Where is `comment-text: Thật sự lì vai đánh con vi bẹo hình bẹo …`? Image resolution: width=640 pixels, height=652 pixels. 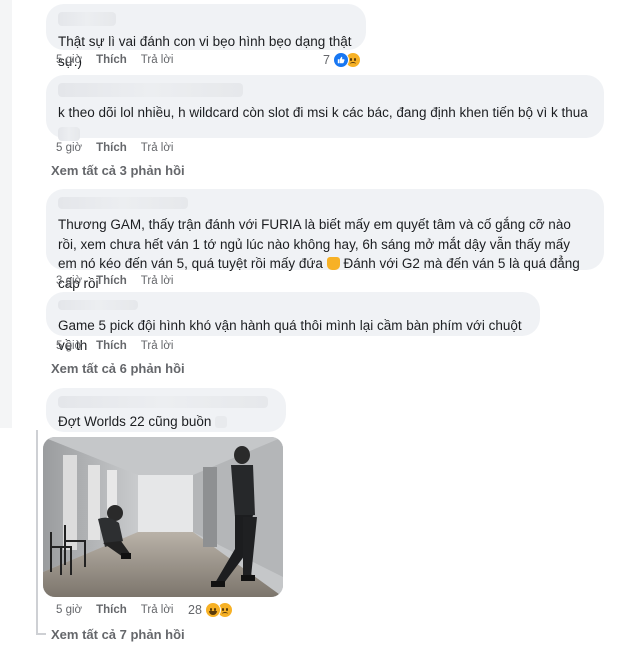 comment-text: Thật sự lì vai đánh con vi bẹo hình bẹo … is located at coordinates (205, 51).